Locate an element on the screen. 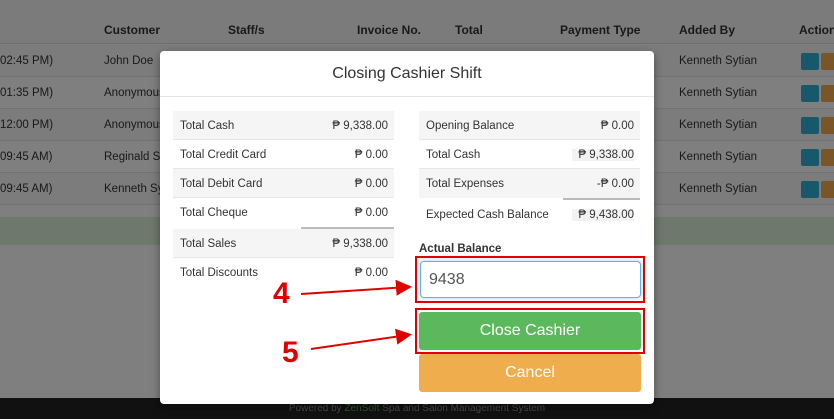  summary-label: Total Sales is located at coordinates (208, 244).